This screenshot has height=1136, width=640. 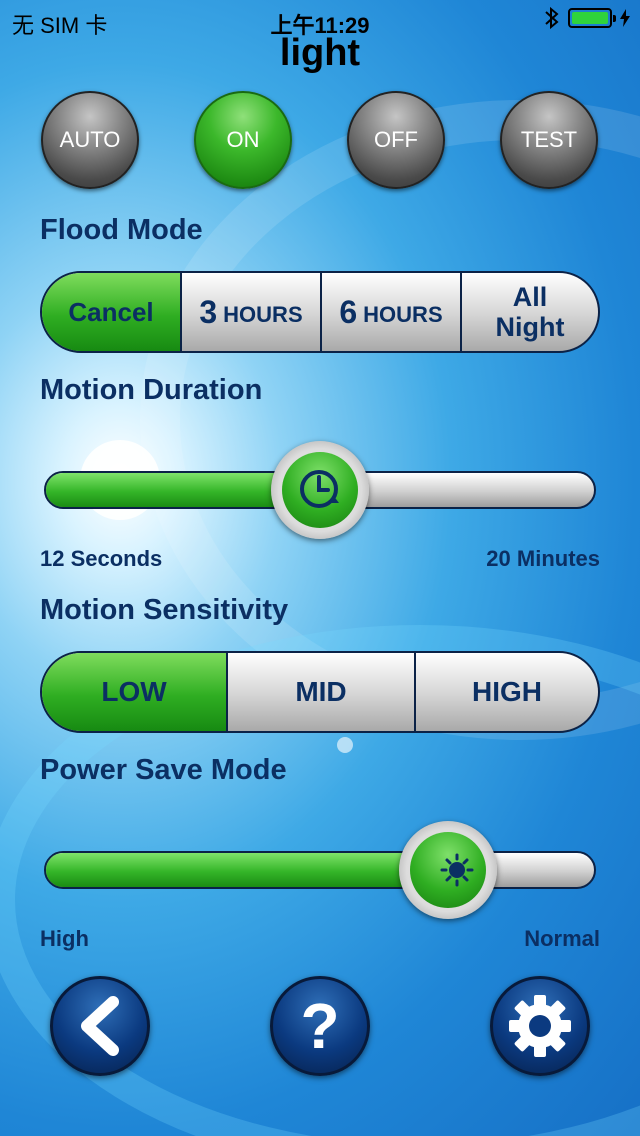 I want to click on bluetooth-icon, so click(x=552, y=18).